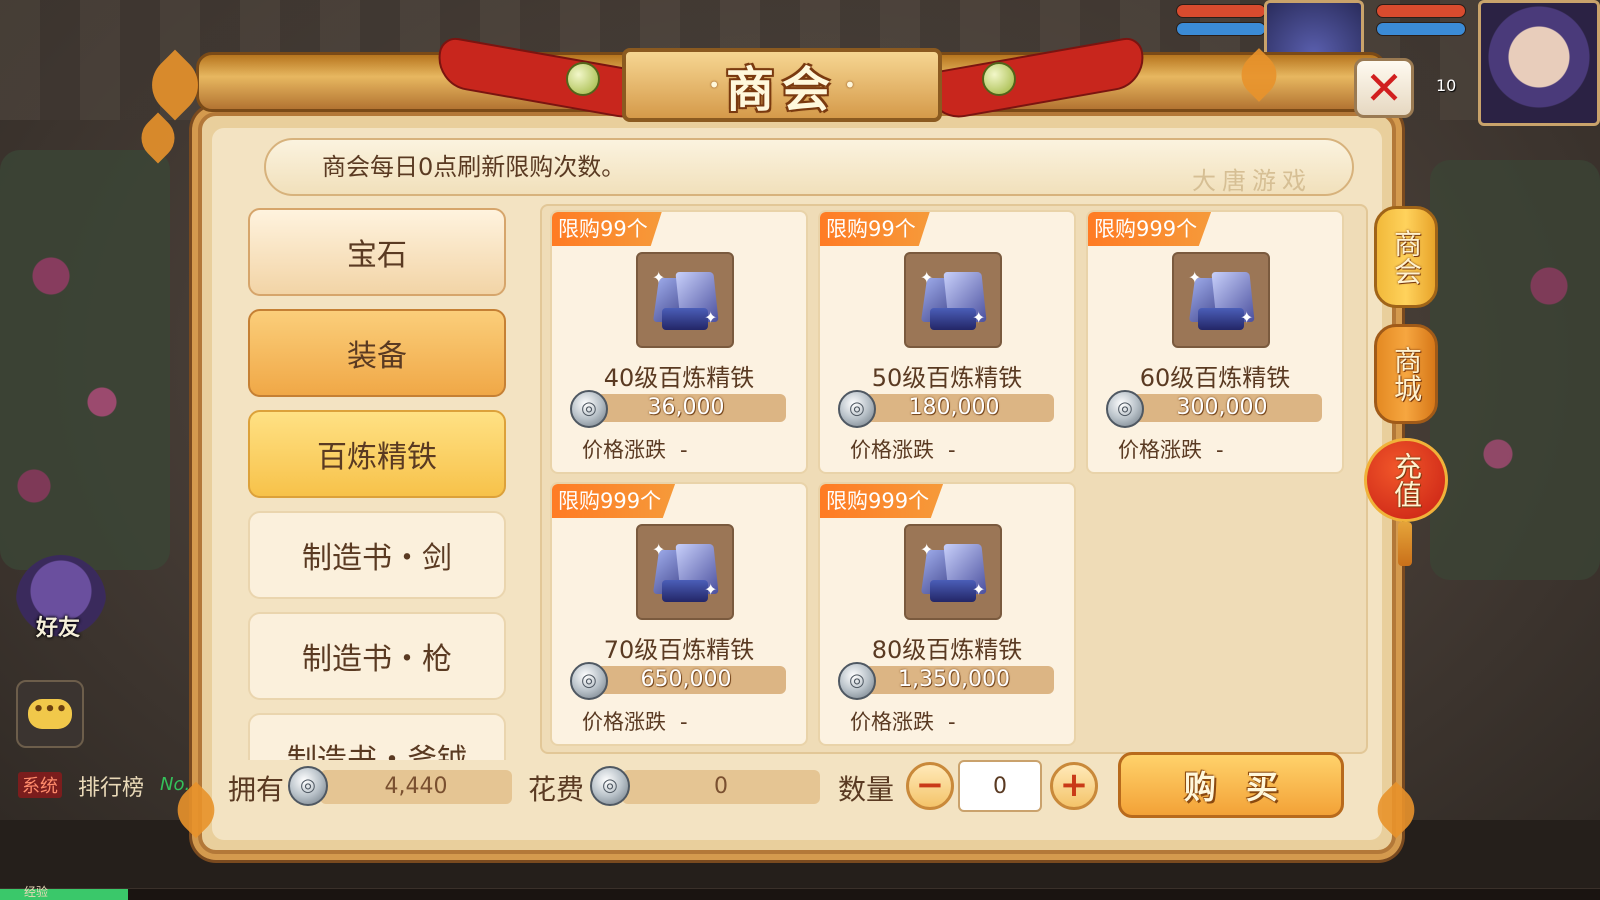 The height and width of the screenshot is (900, 1600). Describe the element at coordinates (1405, 544) in the screenshot. I see `tassel-decoration` at that location.